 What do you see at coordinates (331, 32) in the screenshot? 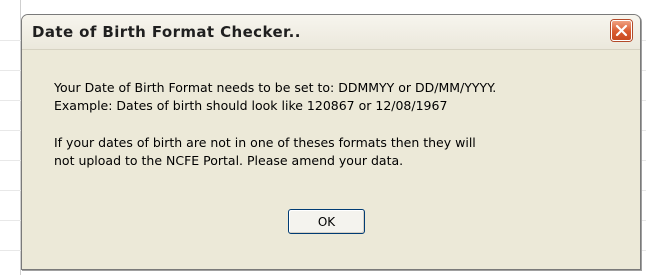
I see `dialog-titlebar: Date of Birth Format Checker..` at bounding box center [331, 32].